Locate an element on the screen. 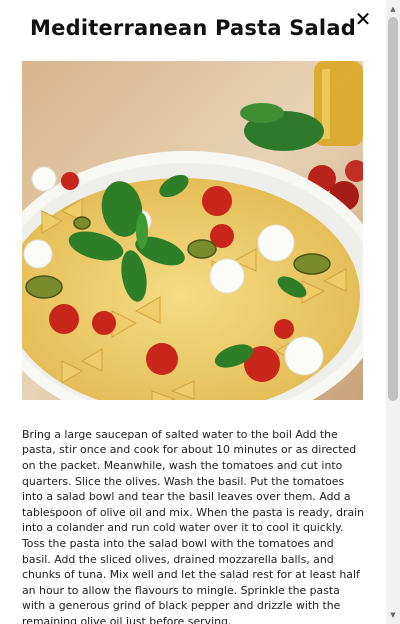 Image resolution: width=400 pixels, height=624 pixels. scrollbar: ▲ ▼ is located at coordinates (393, 312).